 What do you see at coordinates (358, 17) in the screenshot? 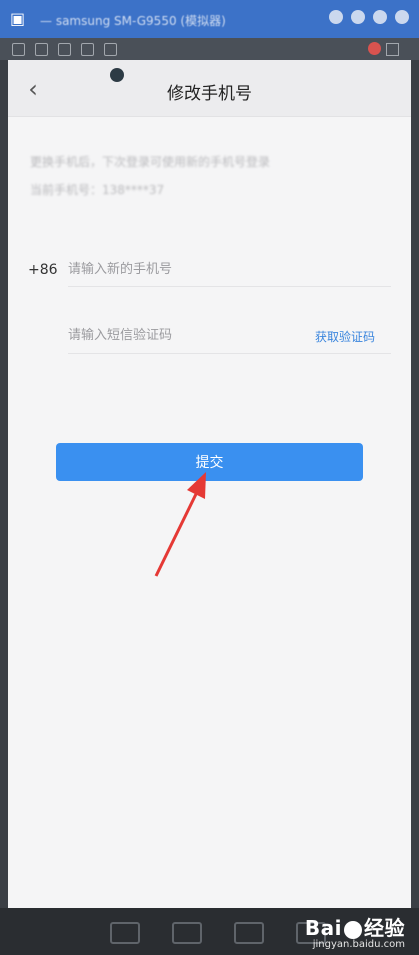
I see `pin-icon` at bounding box center [358, 17].